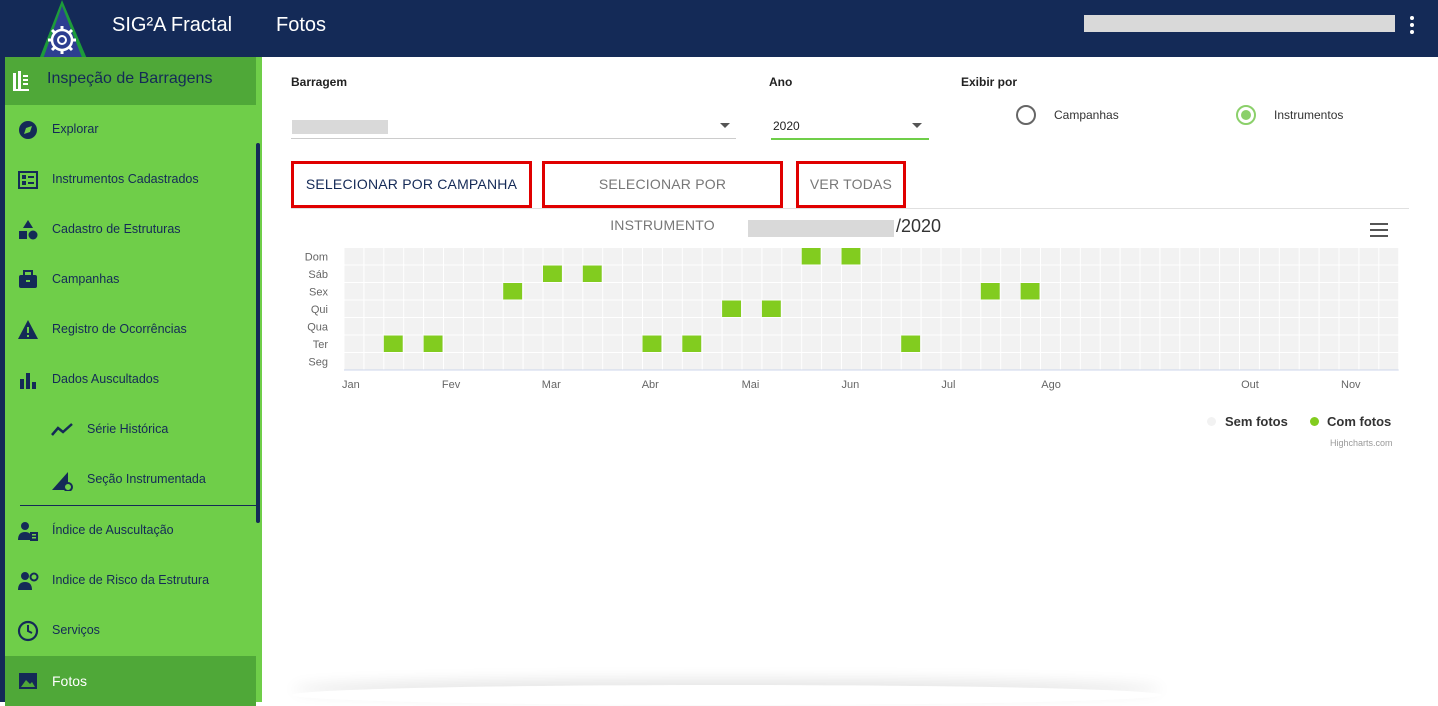  Describe the element at coordinates (662, 197) in the screenshot. I see `tab-selecionar-por-instrumento: SELECIONAR POR INSTRUMENTO` at that location.